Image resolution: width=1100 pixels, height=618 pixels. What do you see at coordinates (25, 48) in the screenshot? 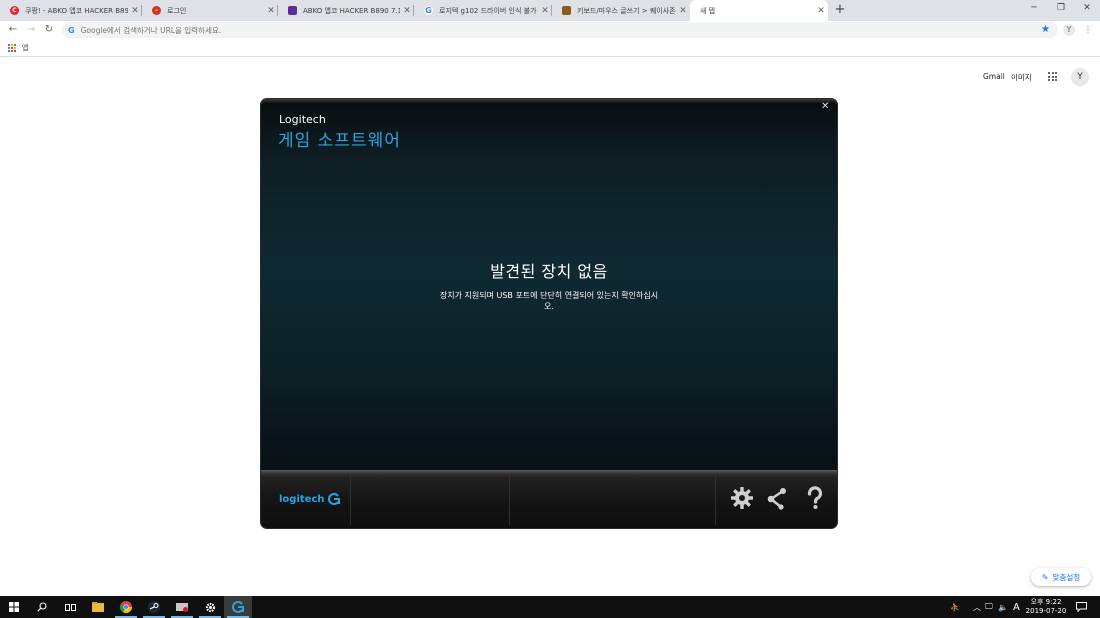
I see `apps-label: 앱` at bounding box center [25, 48].